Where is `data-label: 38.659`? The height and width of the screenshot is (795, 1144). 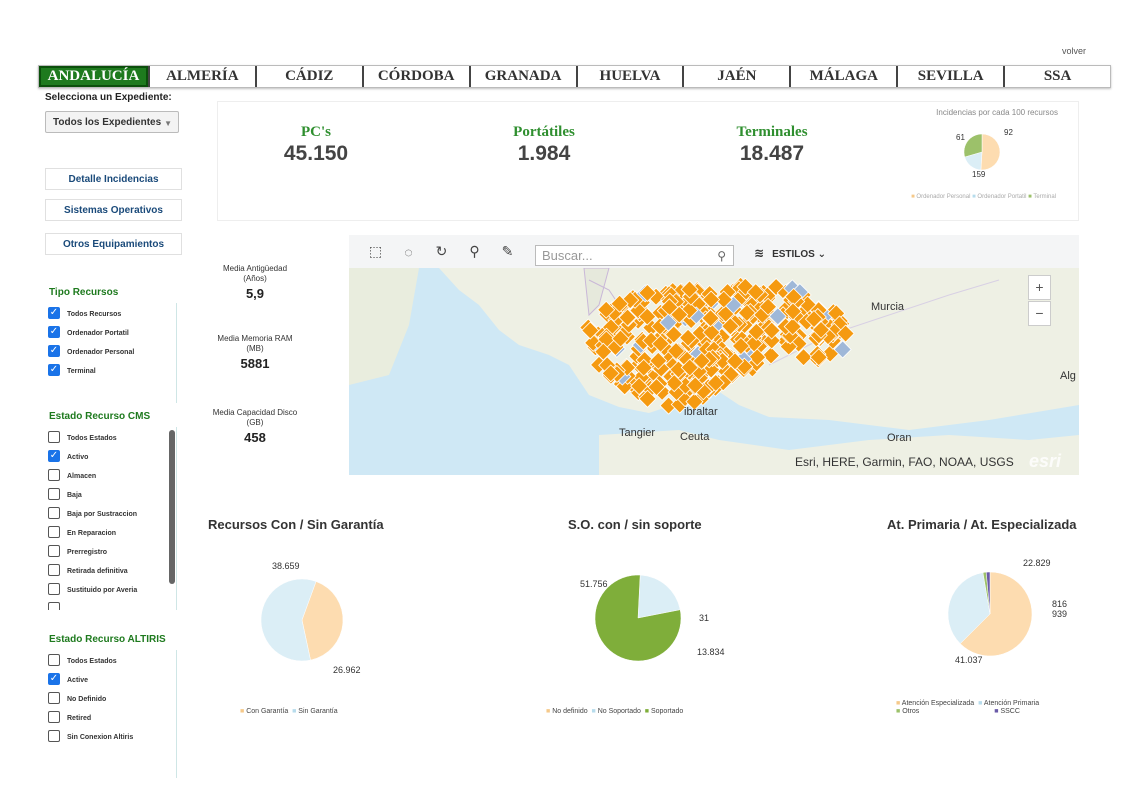 data-label: 38.659 is located at coordinates (286, 566).